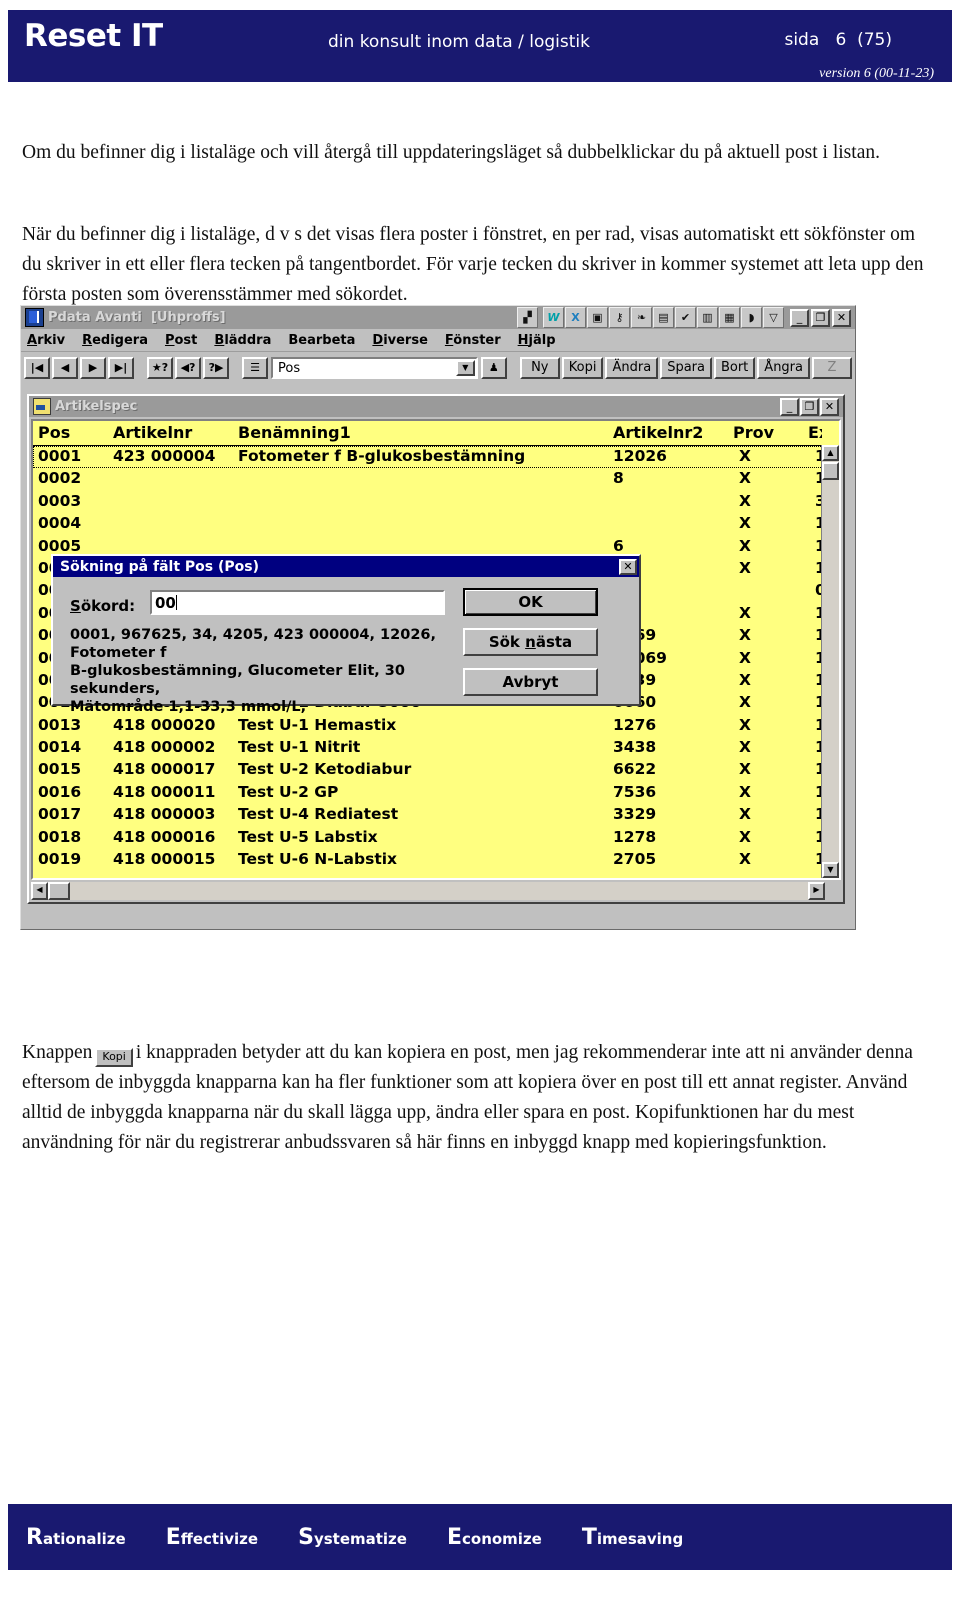 The image size is (960, 1597). I want to click on ny-button: Ny, so click(539, 368).